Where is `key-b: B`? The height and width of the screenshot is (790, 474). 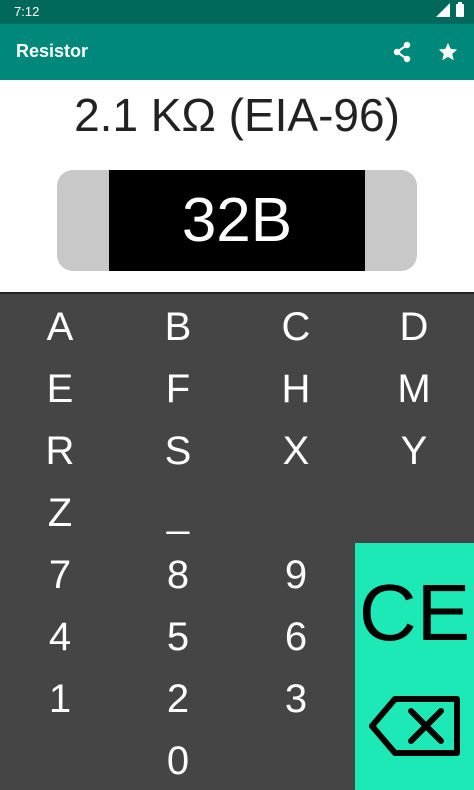
key-b: B is located at coordinates (178, 327).